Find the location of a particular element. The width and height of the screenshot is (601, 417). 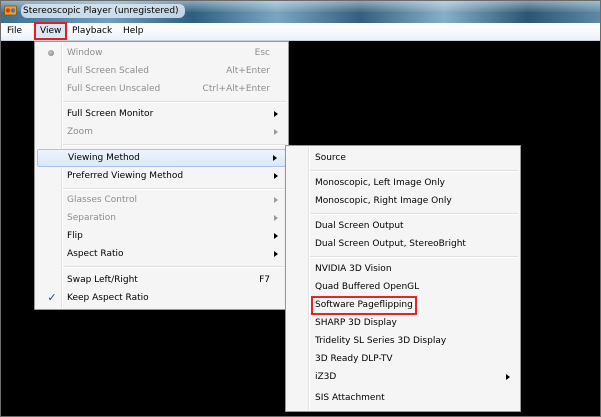

menu-bar: File View Playback Help is located at coordinates (300, 31).